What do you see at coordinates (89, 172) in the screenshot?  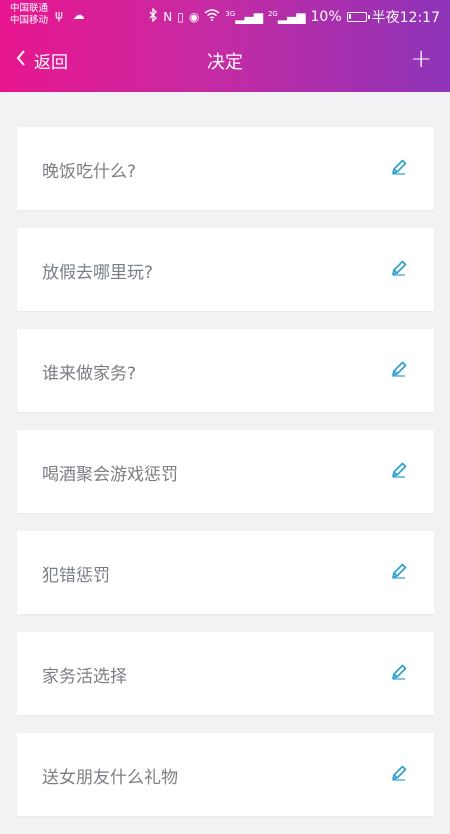 I see `decision-label: 晚饭吃什么?` at bounding box center [89, 172].